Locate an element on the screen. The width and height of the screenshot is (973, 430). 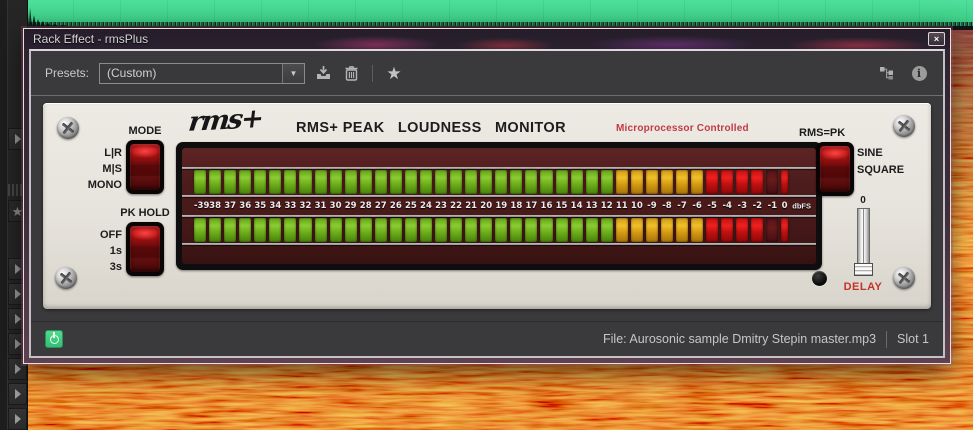
pk-hold-option-1s: 1s is located at coordinates (115, 251).